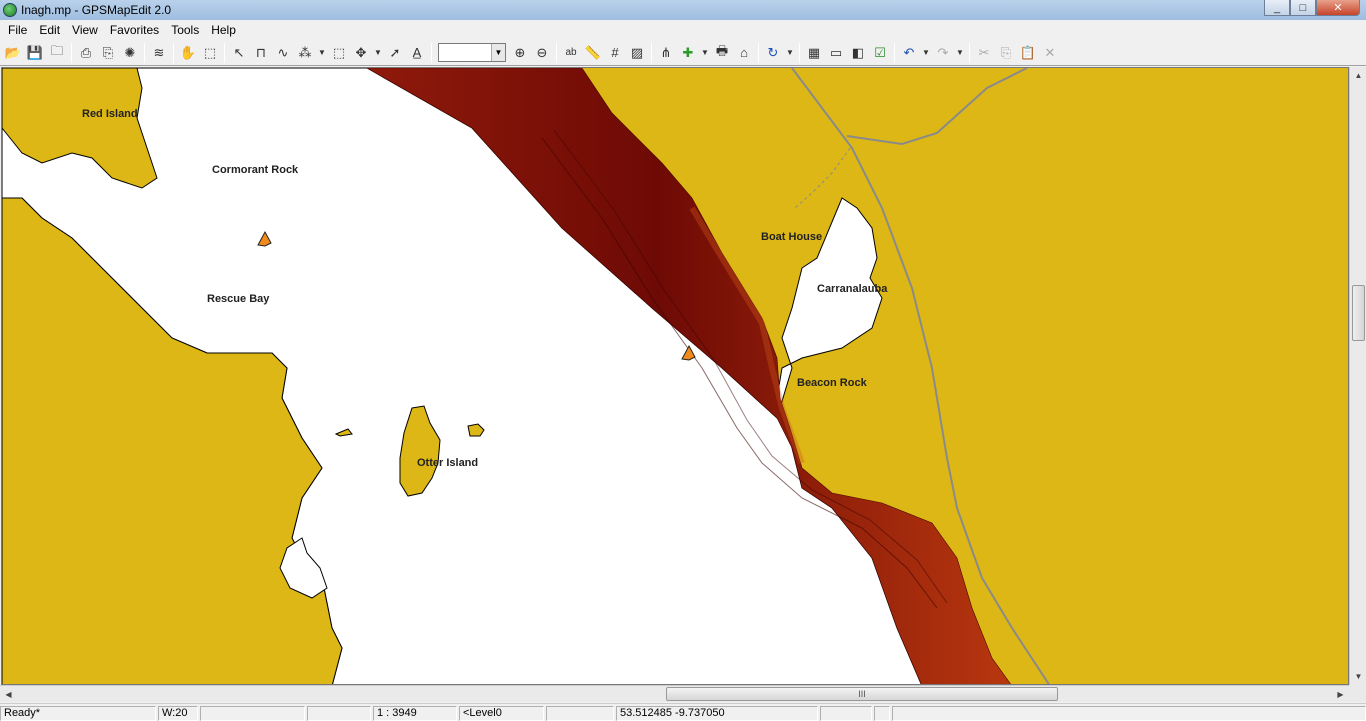  Describe the element at coordinates (185, 30) in the screenshot. I see `menu-tools: Tools` at that location.